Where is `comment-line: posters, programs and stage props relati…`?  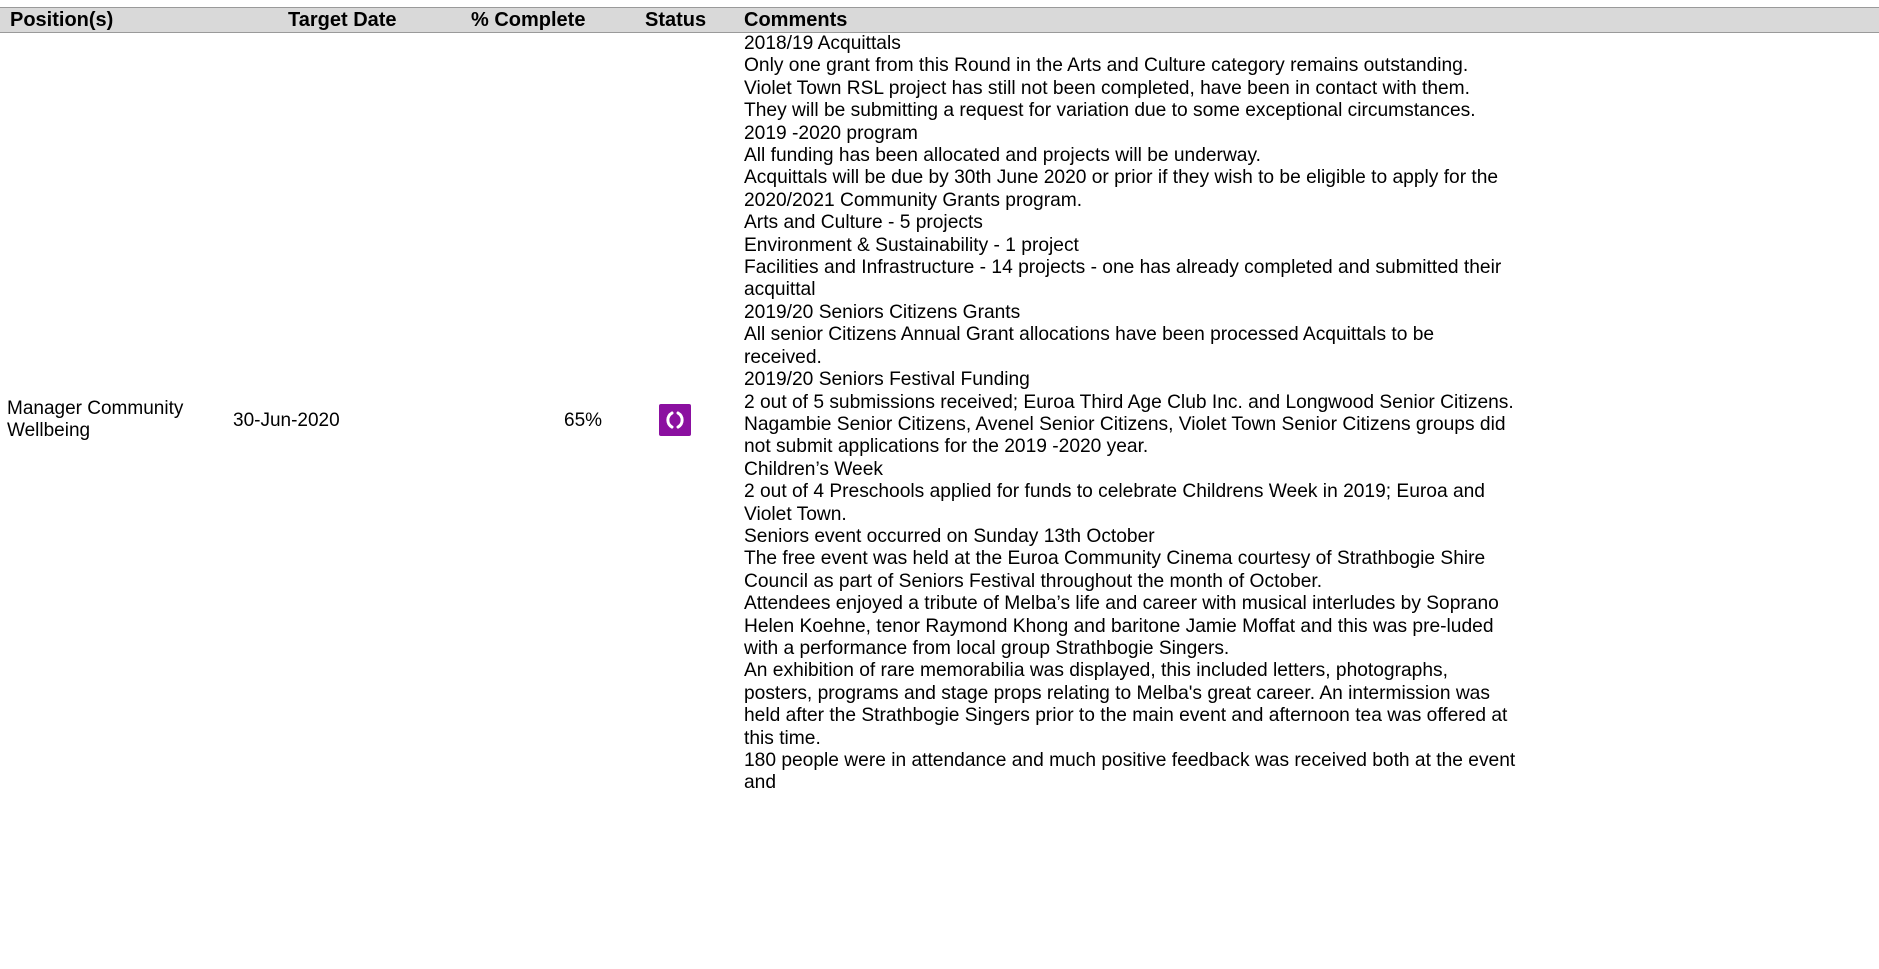 comment-line: posters, programs and stage props relati… is located at coordinates (1117, 693).